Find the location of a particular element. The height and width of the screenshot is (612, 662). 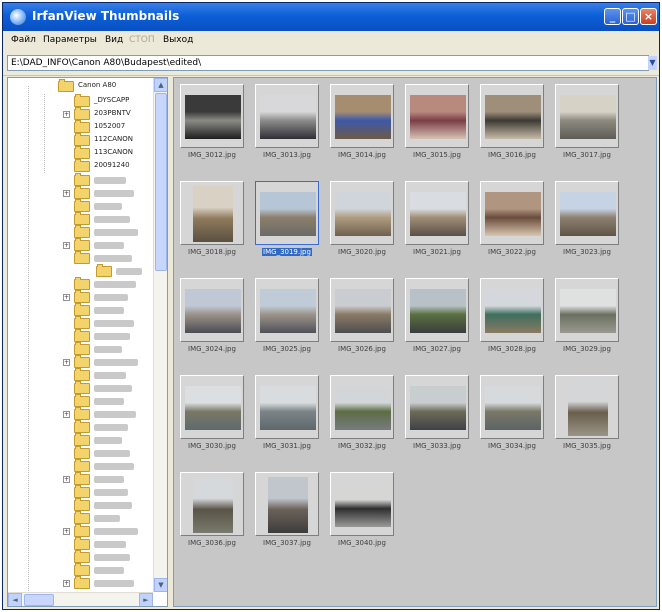

thumbnail-item: IMG_3026.jpg is located at coordinates (362, 316).